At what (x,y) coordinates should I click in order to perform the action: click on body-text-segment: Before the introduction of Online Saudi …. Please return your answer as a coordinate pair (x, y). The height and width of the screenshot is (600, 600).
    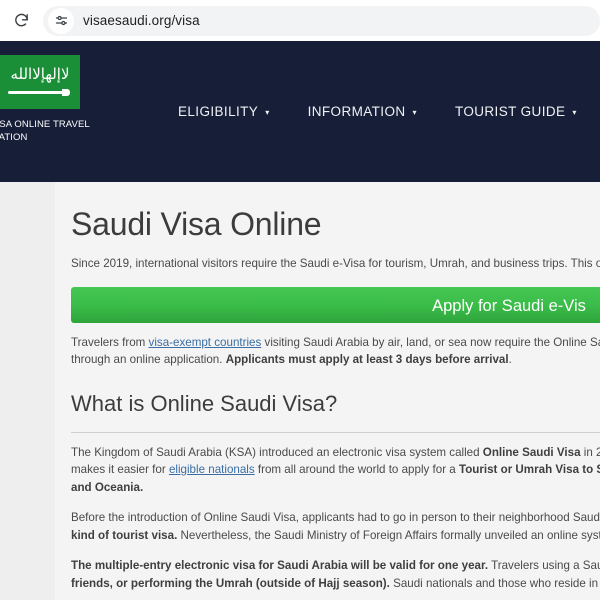
    Looking at the image, I should click on (335, 517).